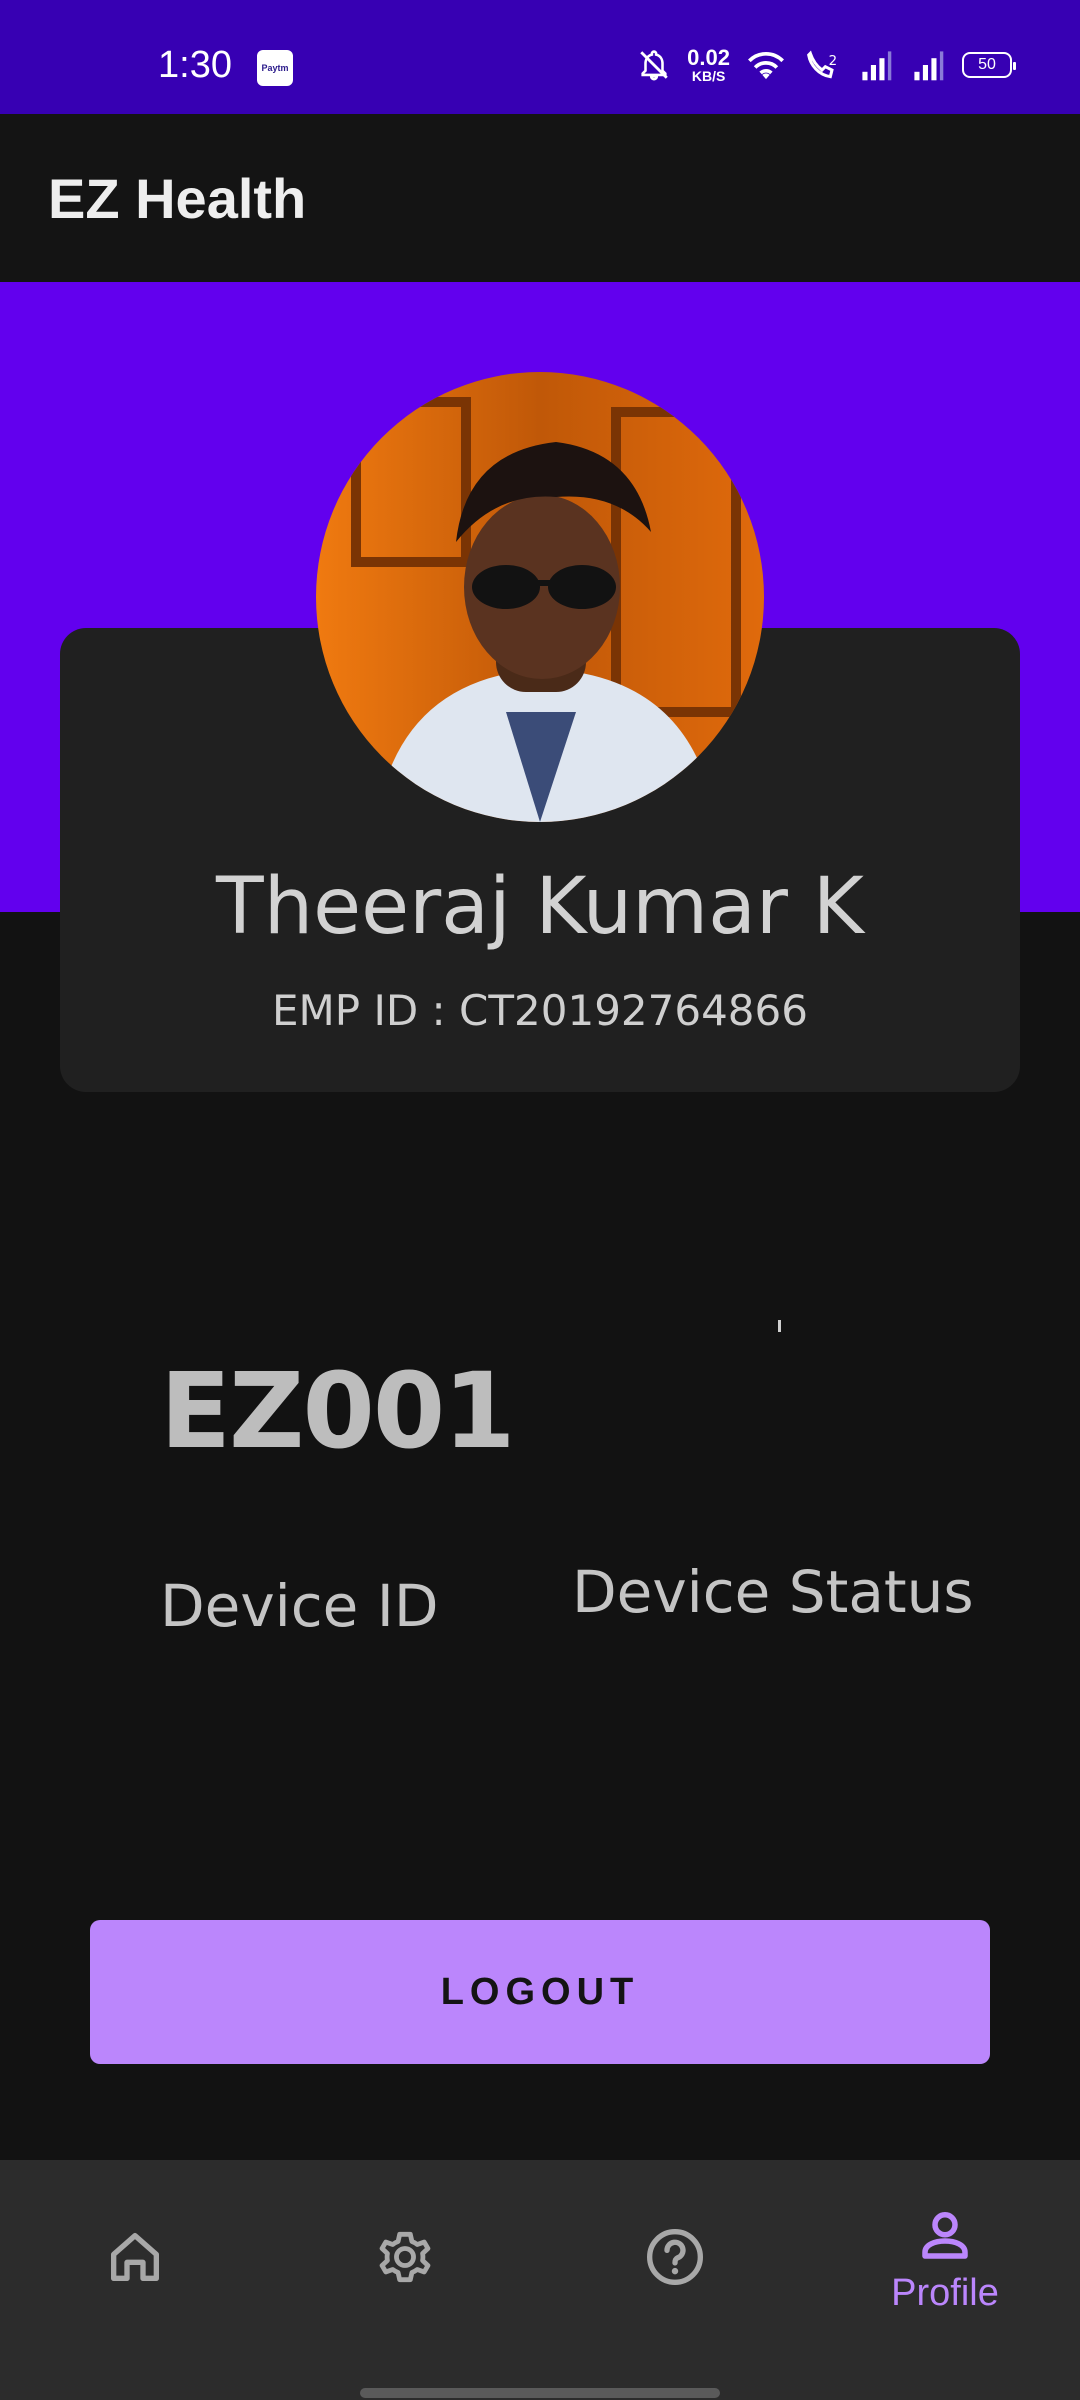 The height and width of the screenshot is (2400, 1080). What do you see at coordinates (540, 57) in the screenshot?
I see `status-bar: 1:30 Paytm 0.02 KB/S 2 50` at bounding box center [540, 57].